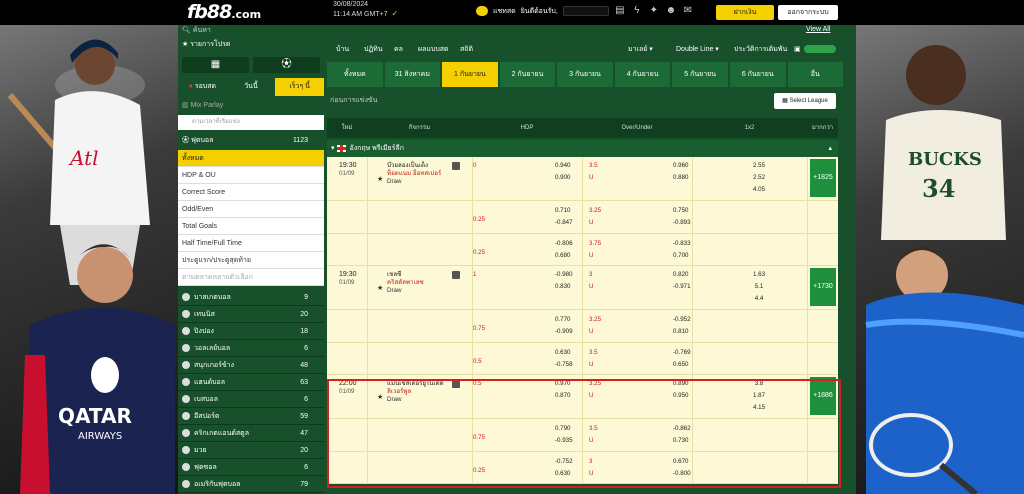 The height and width of the screenshot is (494, 1024). I want to click on hdp-home-odds: 0.710, so click(562, 210).